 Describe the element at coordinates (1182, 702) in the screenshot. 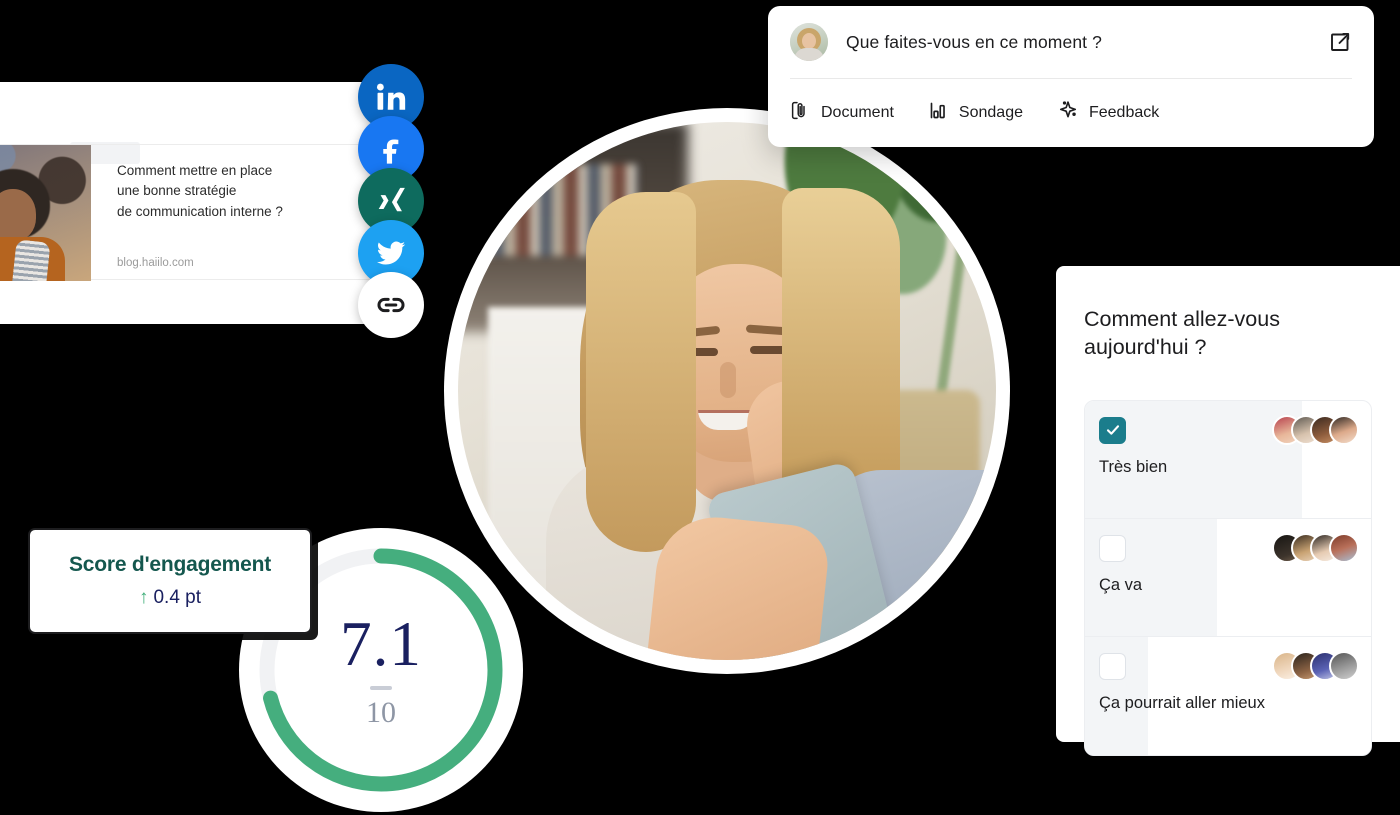

I see `survey-option-label: Ça pourrait aller mieux` at that location.